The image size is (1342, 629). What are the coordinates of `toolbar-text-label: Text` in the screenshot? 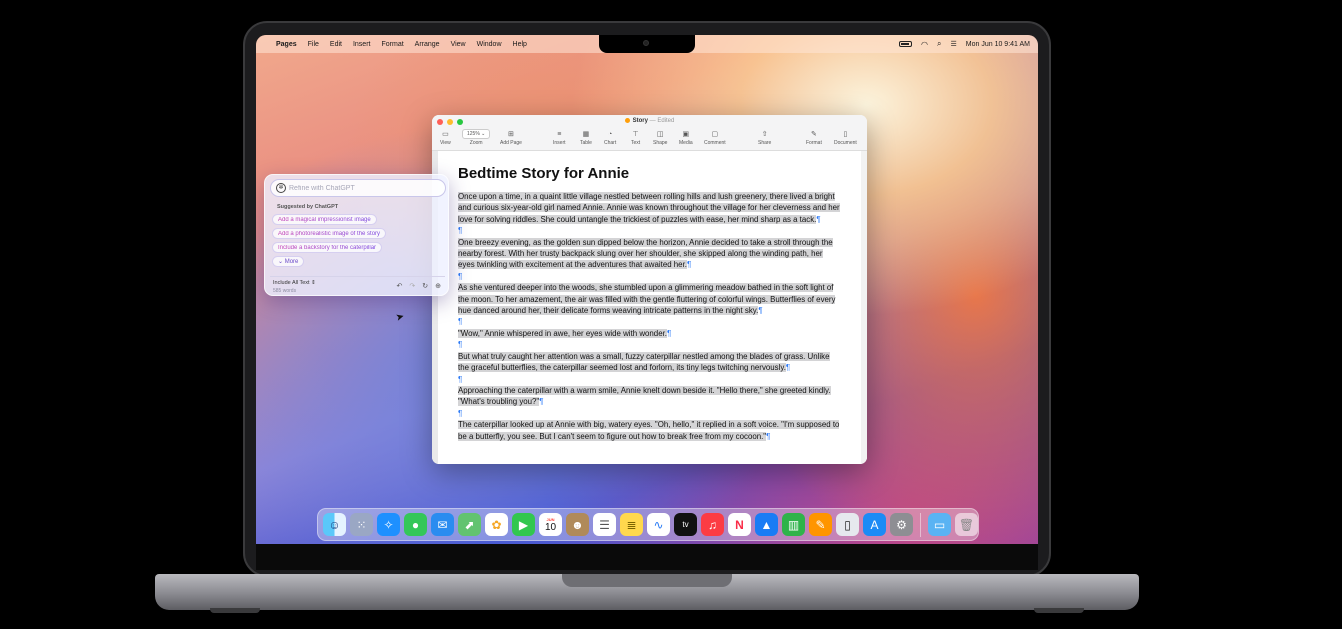 It's located at (636, 143).